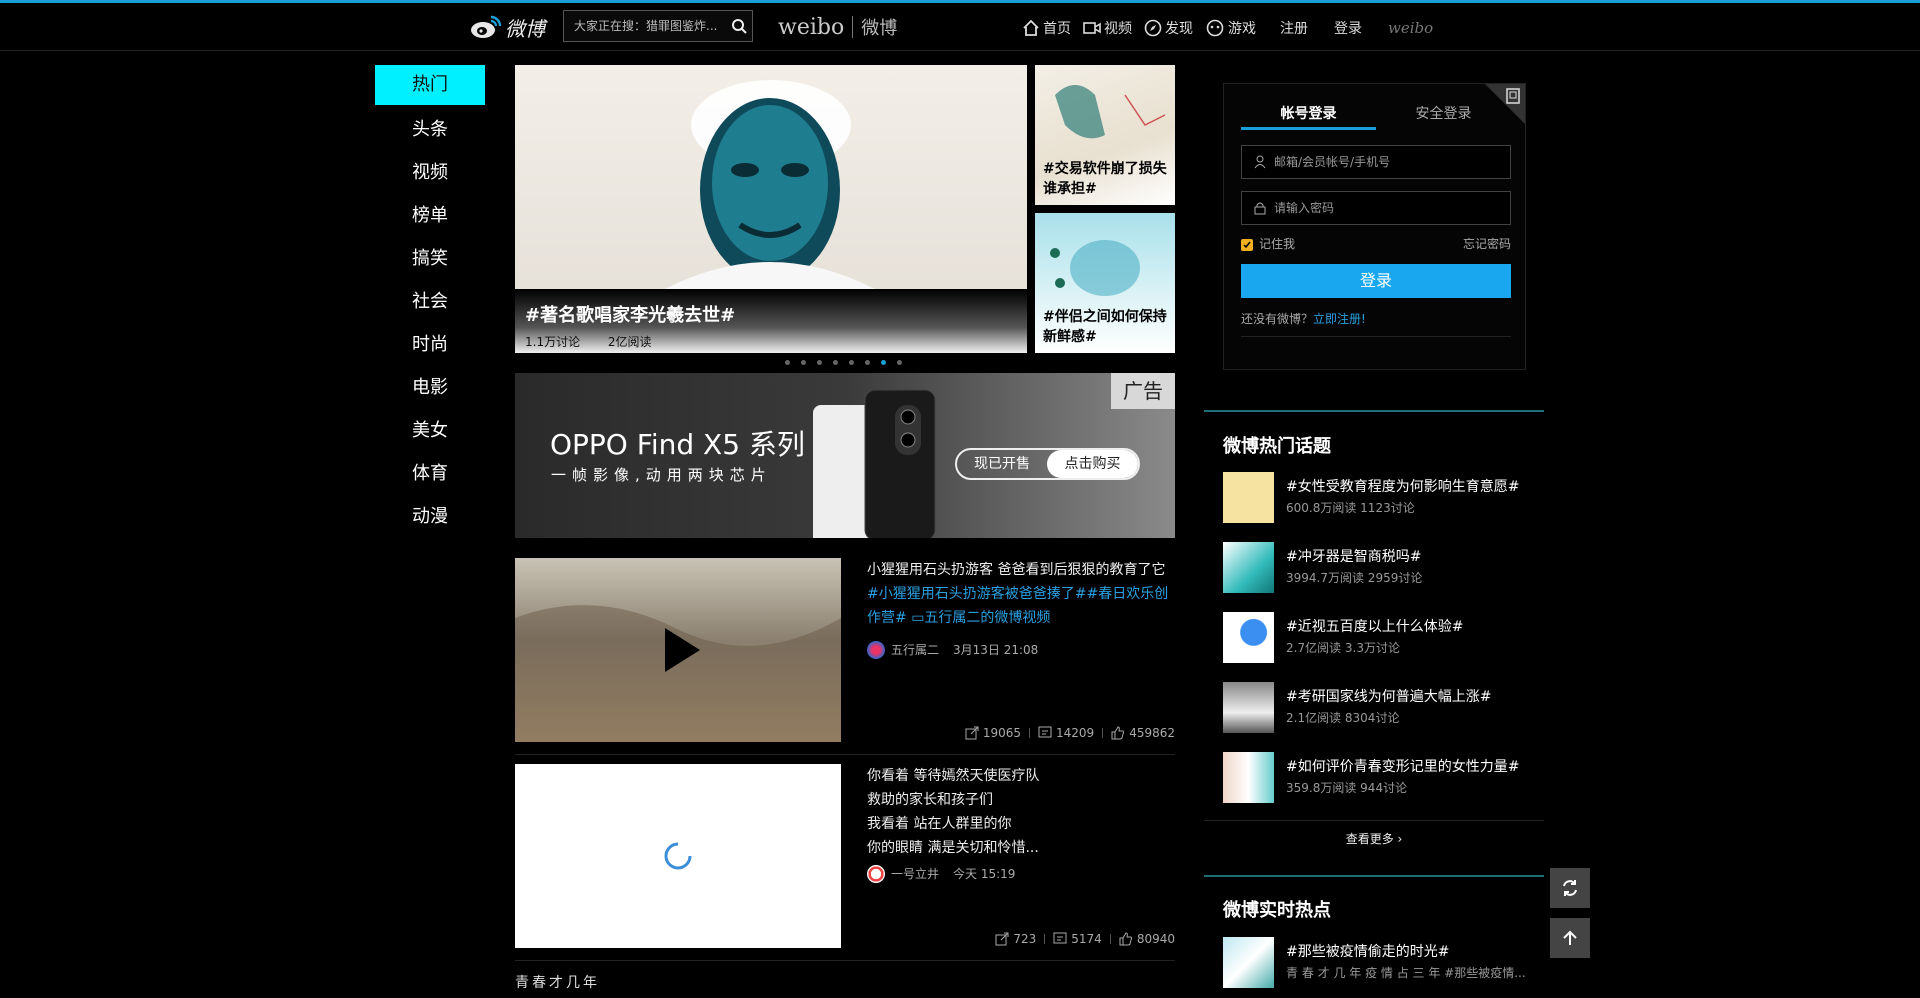  I want to click on phone-image, so click(874, 463).